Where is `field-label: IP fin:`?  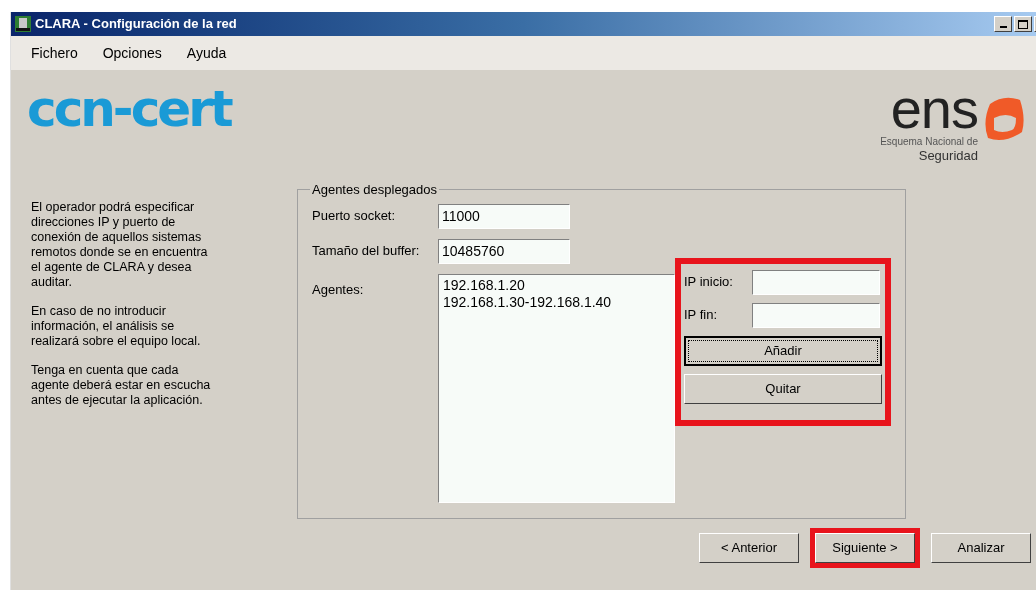
field-label: IP fin: is located at coordinates (701, 315).